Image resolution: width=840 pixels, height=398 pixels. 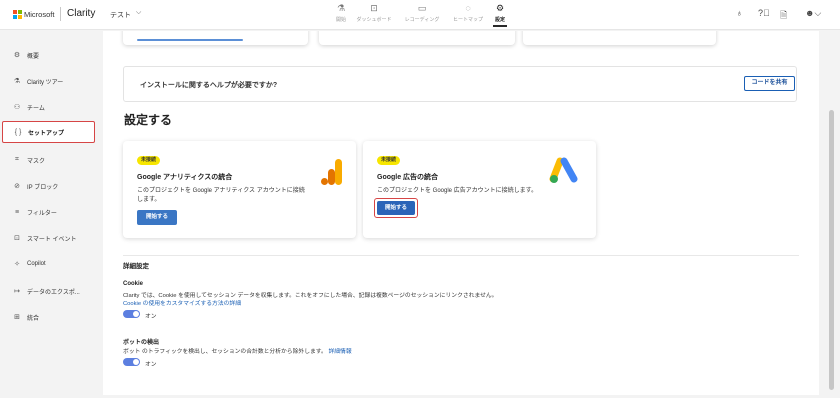 I want to click on sidebar-item-ip-block: ⊘ IP ブロック, so click(x=48, y=186).